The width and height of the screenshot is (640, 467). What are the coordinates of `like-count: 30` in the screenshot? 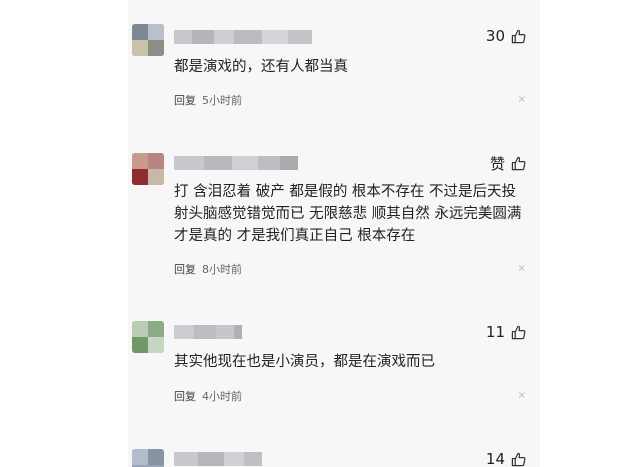 It's located at (495, 36).